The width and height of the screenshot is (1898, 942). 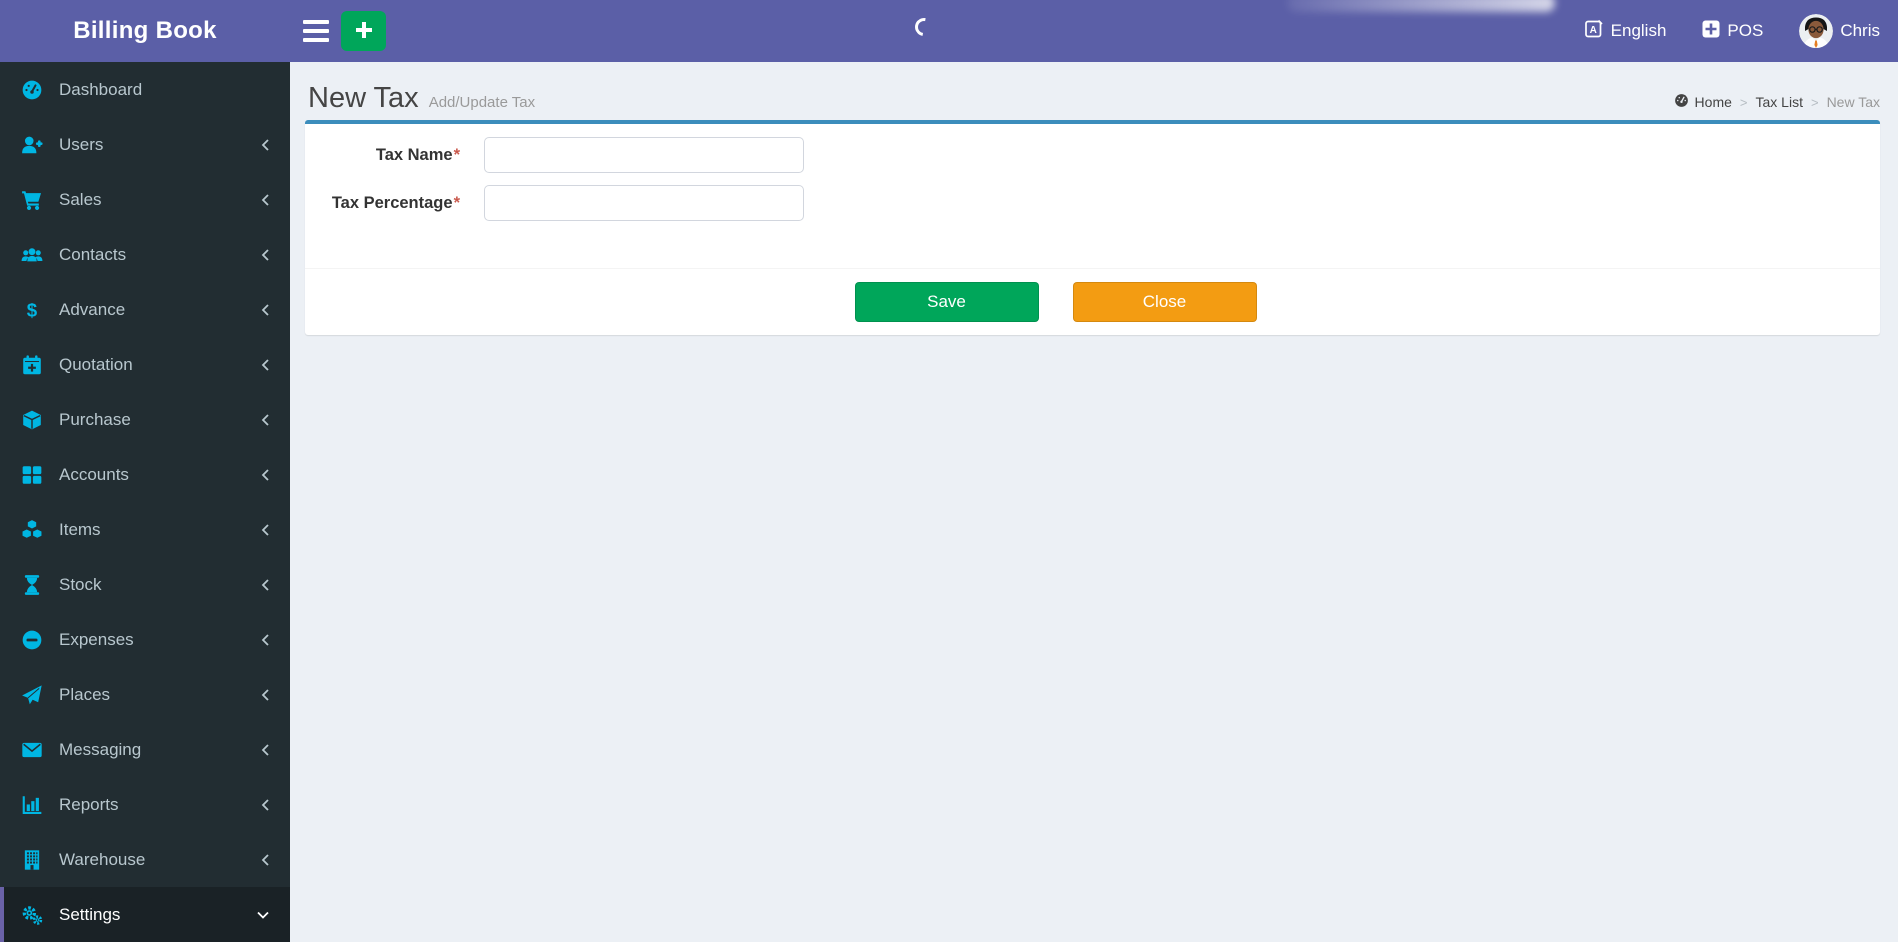 What do you see at coordinates (1816, 31) in the screenshot?
I see `avatar` at bounding box center [1816, 31].